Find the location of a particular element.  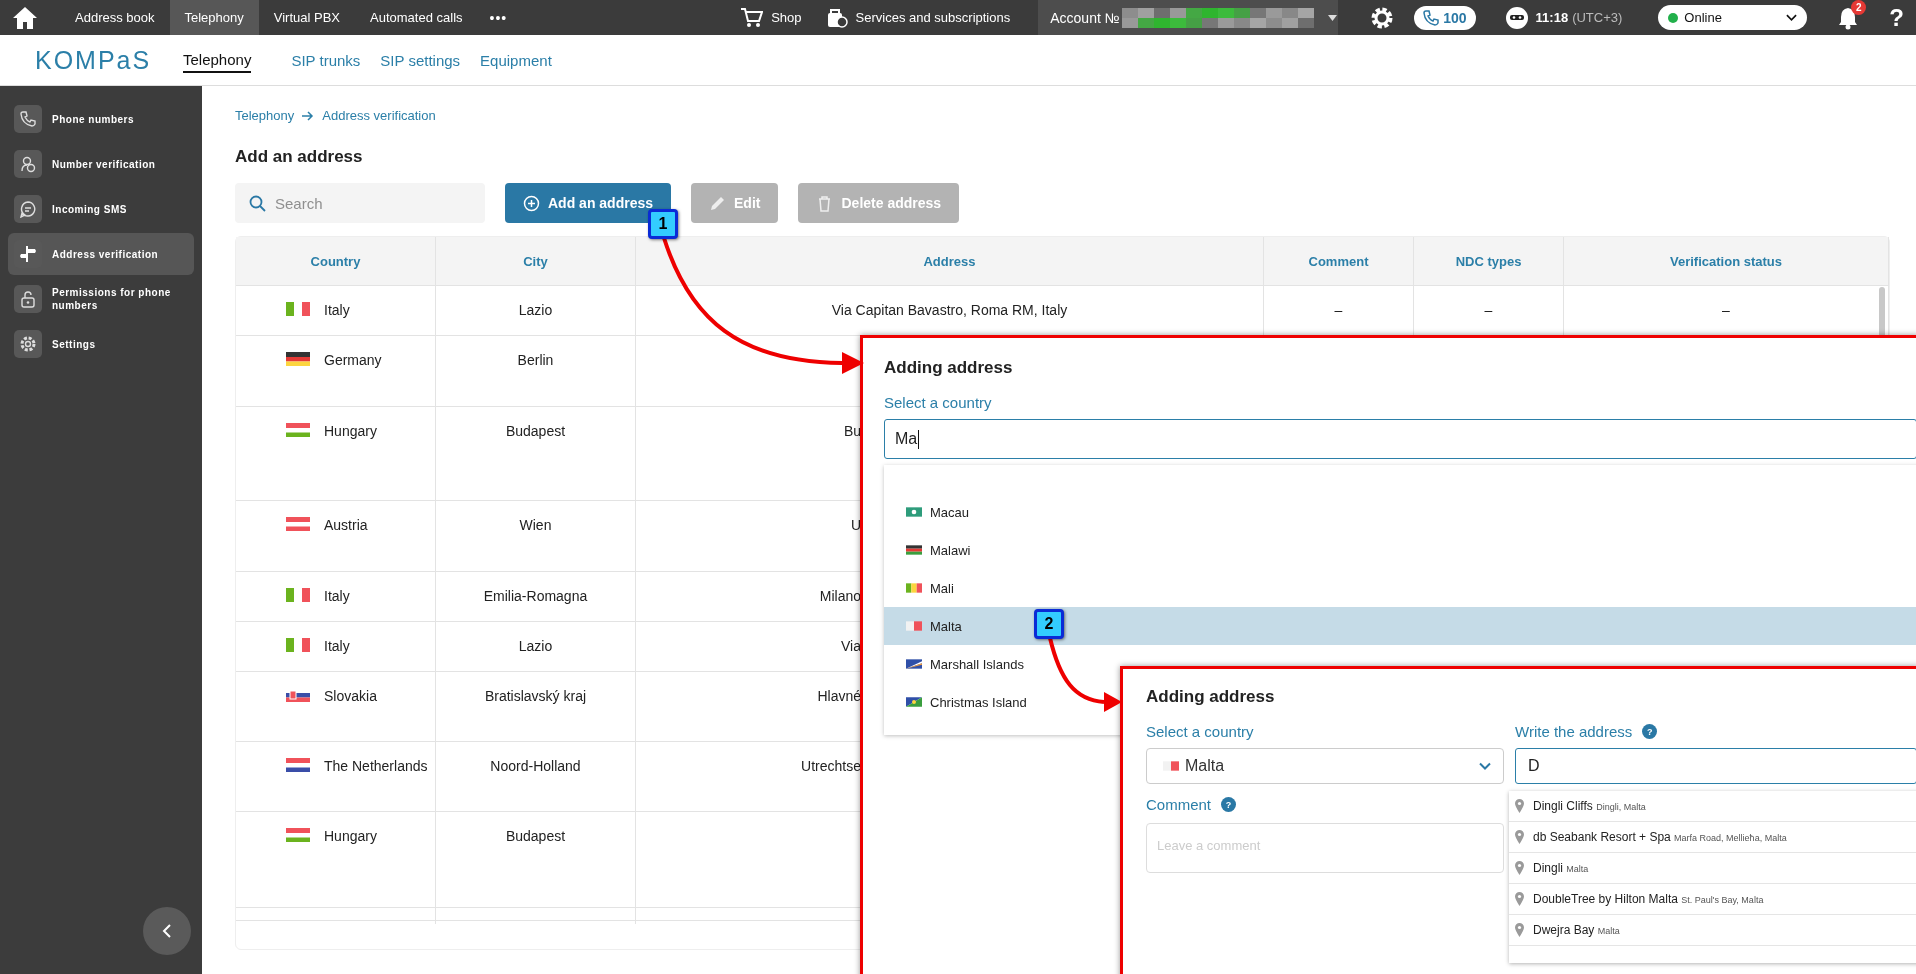

search-placeholder: Search is located at coordinates (299, 203).